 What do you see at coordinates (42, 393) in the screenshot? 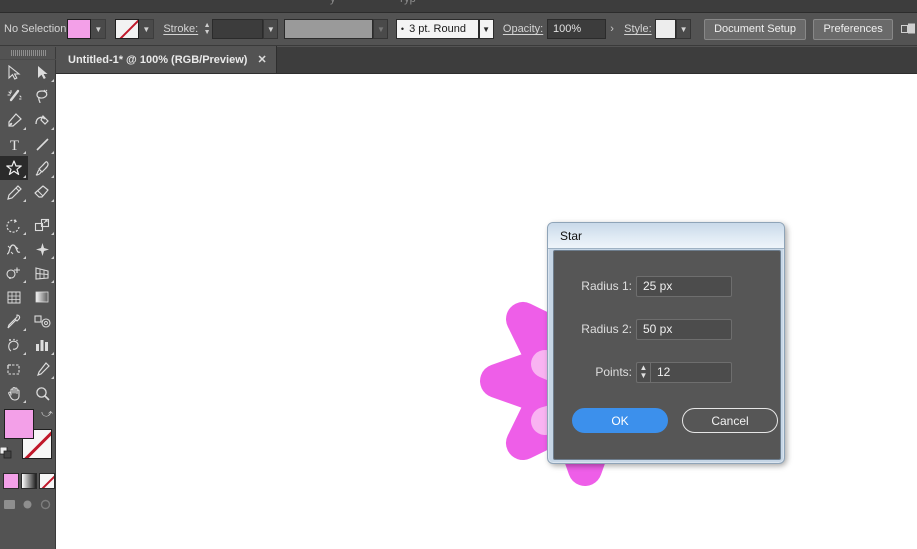
I see `zoom-tool` at bounding box center [42, 393].